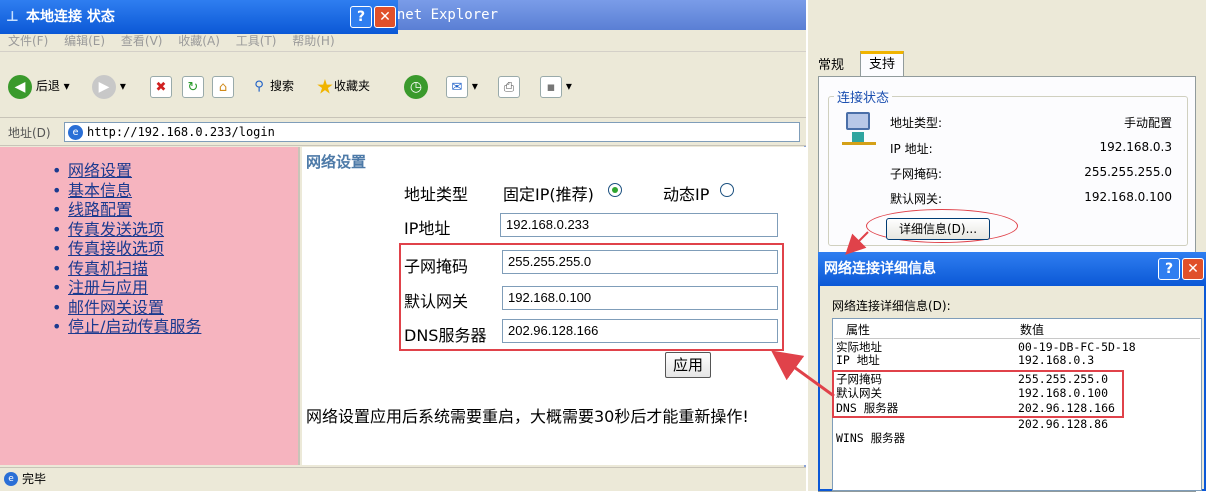 The width and height of the screenshot is (1206, 492). Describe the element at coordinates (857, 243) in the screenshot. I see `arrow-to-details` at that location.